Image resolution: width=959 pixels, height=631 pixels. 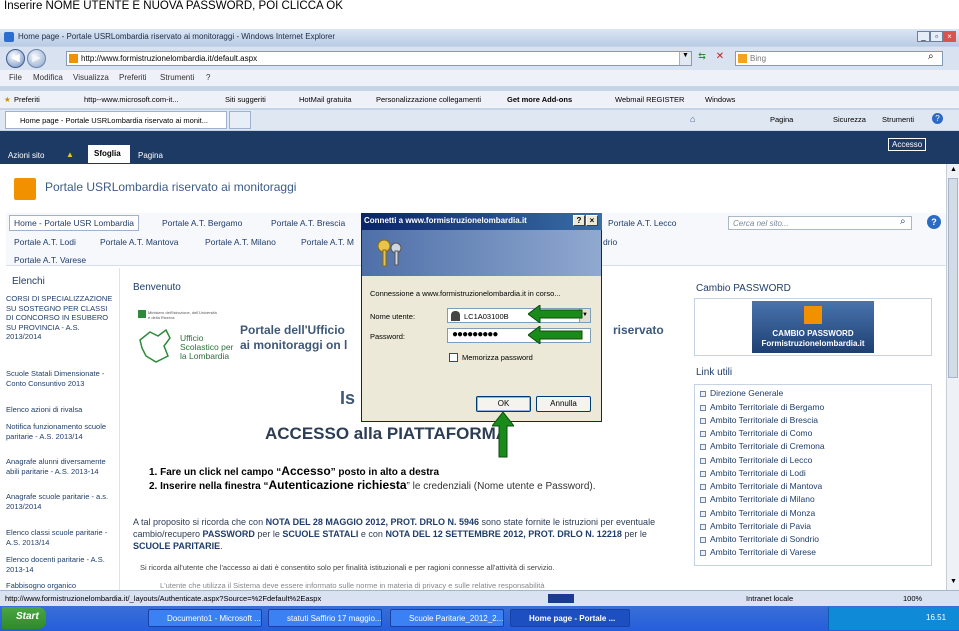 What do you see at coordinates (757, 499) in the screenshot?
I see `link-milano: Ambito Territoriale di Milano` at bounding box center [757, 499].